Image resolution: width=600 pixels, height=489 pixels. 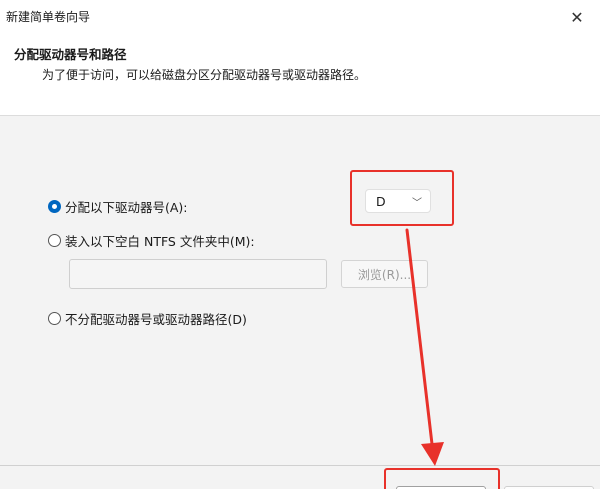 I want to click on wizard-footer, so click(x=300, y=477).